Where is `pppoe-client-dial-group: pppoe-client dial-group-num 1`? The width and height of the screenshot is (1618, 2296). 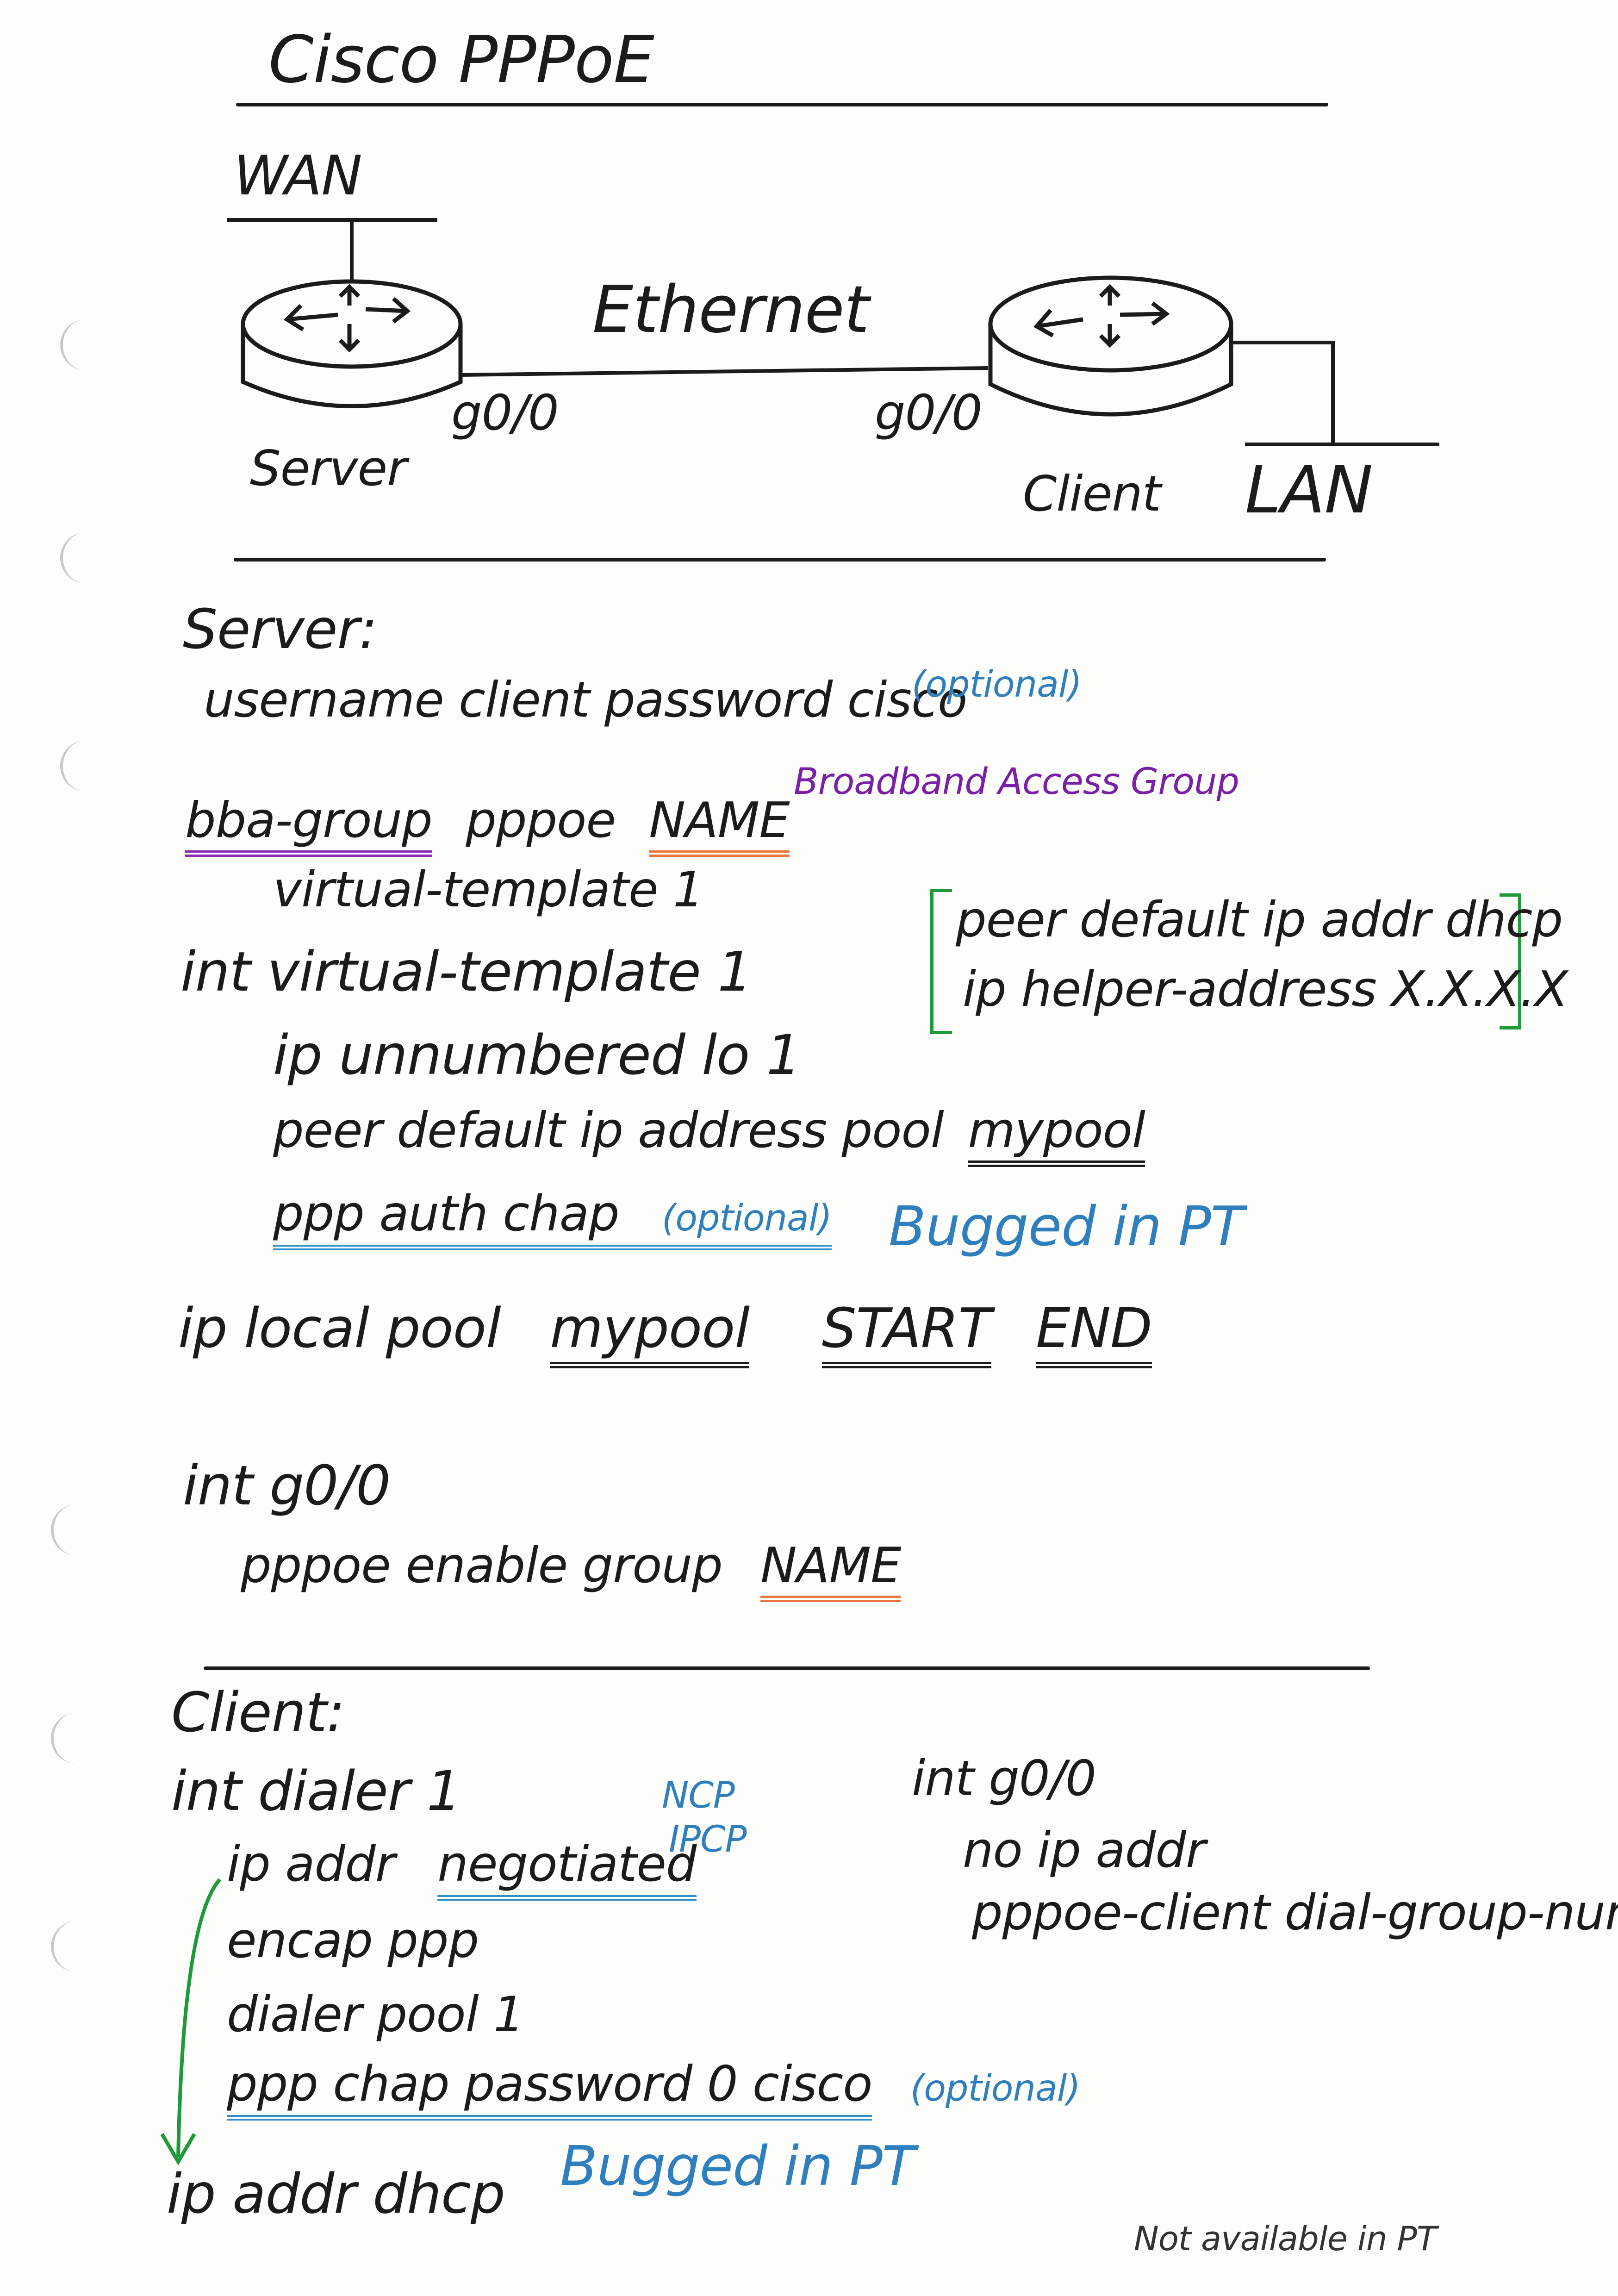
pppoe-client-dial-group: pppoe-client dial-group-num 1 is located at coordinates (1295, 1912).